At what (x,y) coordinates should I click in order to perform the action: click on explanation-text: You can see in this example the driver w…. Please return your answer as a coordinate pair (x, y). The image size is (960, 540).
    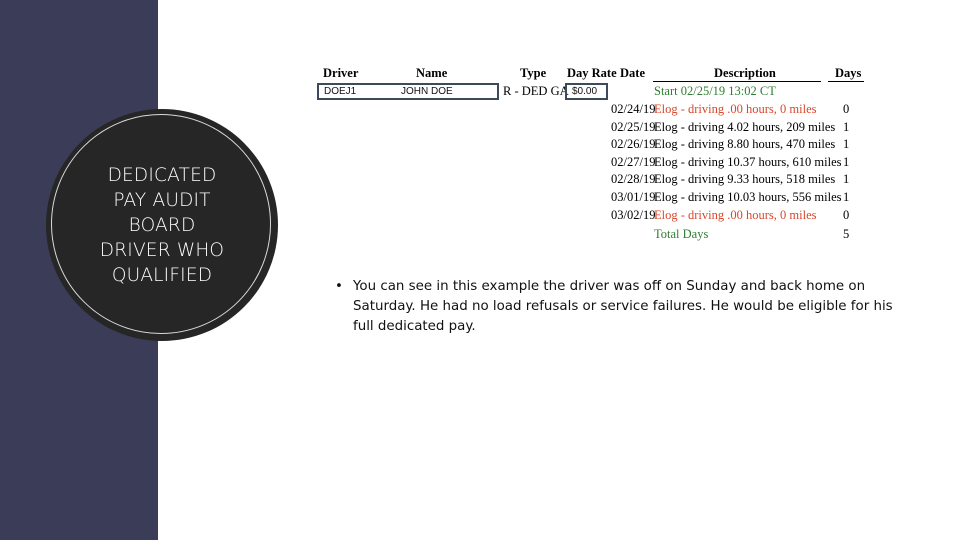
    Looking at the image, I should click on (623, 306).